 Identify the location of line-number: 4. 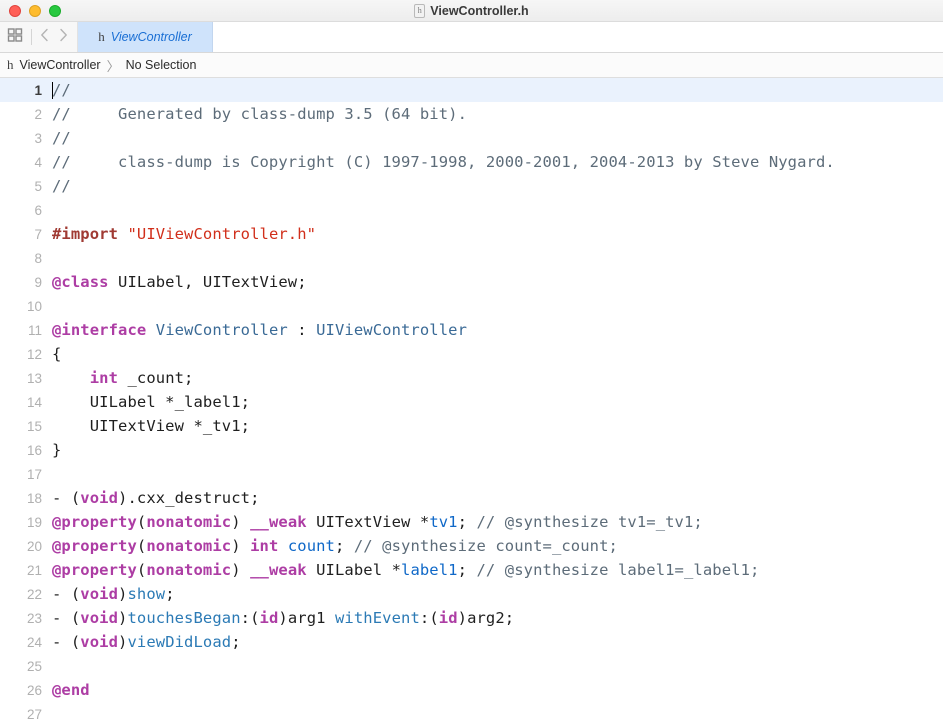
(38, 162).